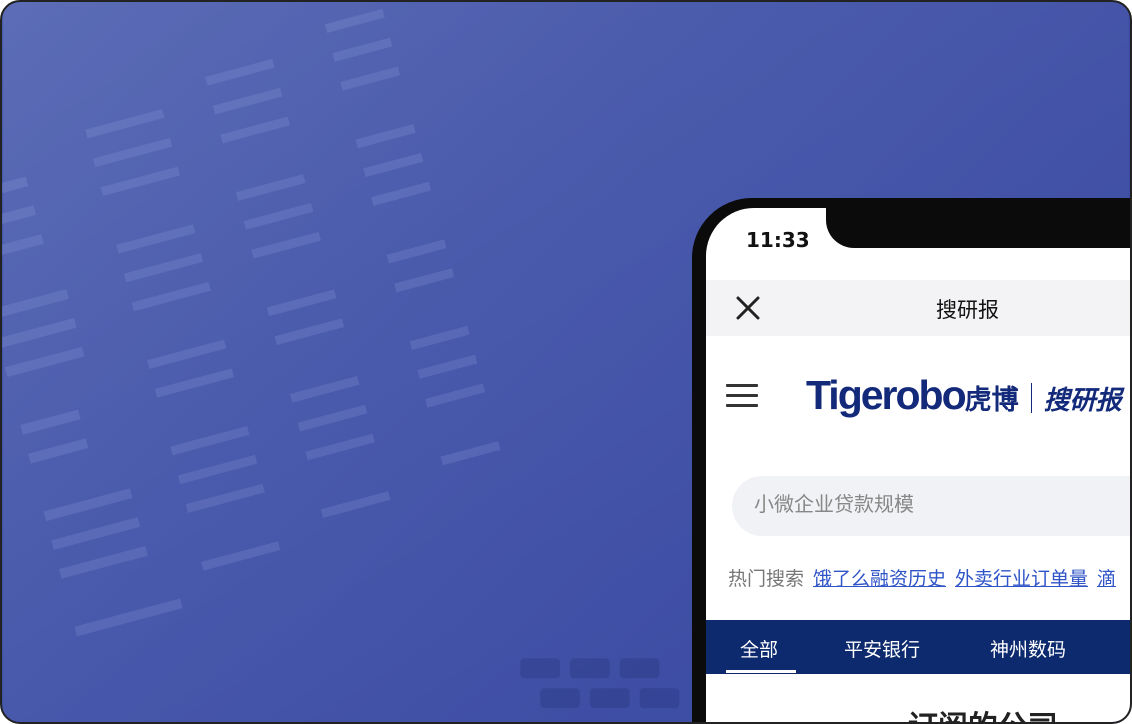  I want to click on menu-button, so click(742, 399).